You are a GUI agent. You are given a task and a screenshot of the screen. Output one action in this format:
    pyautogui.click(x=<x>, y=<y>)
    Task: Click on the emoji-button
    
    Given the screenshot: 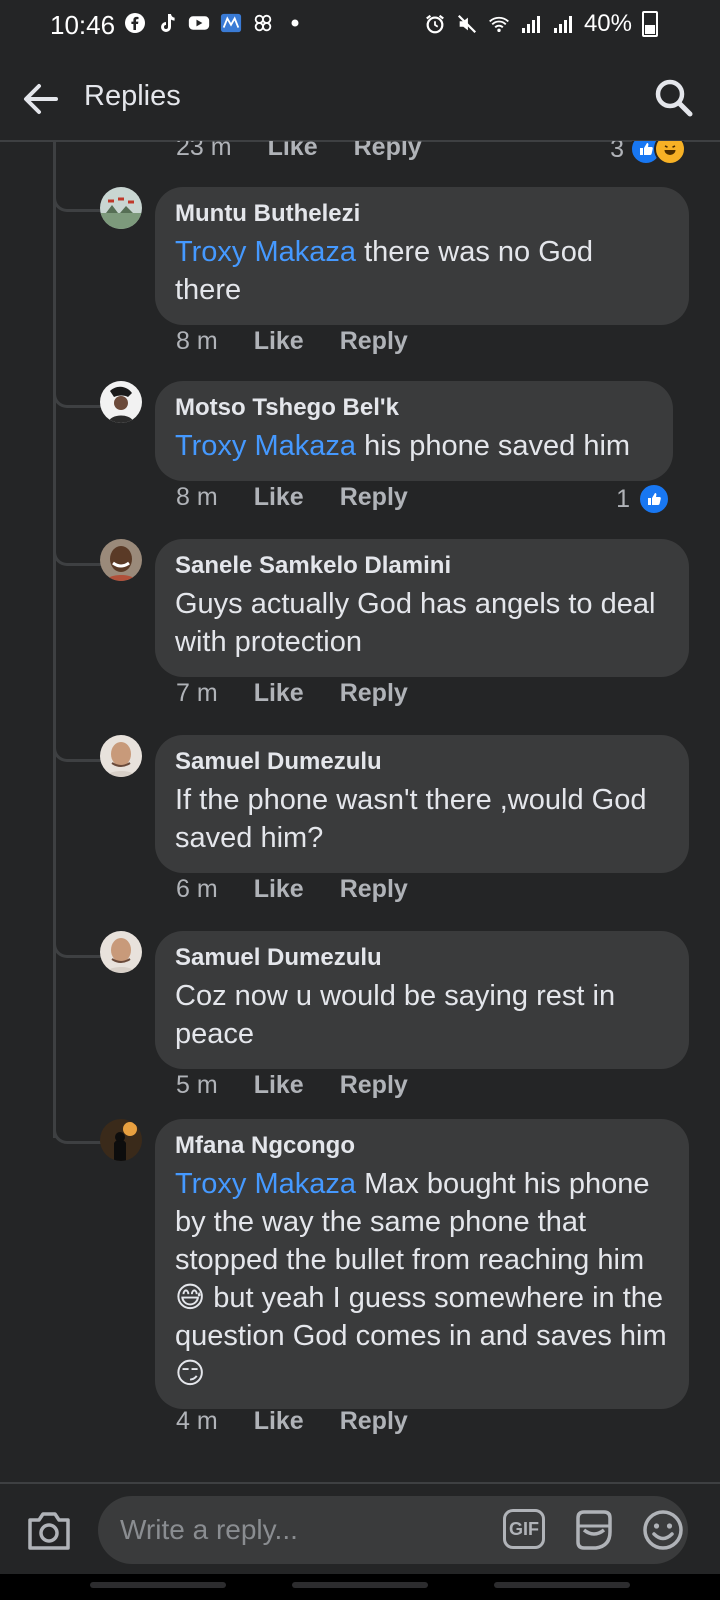 What is the action you would take?
    pyautogui.click(x=663, y=1530)
    